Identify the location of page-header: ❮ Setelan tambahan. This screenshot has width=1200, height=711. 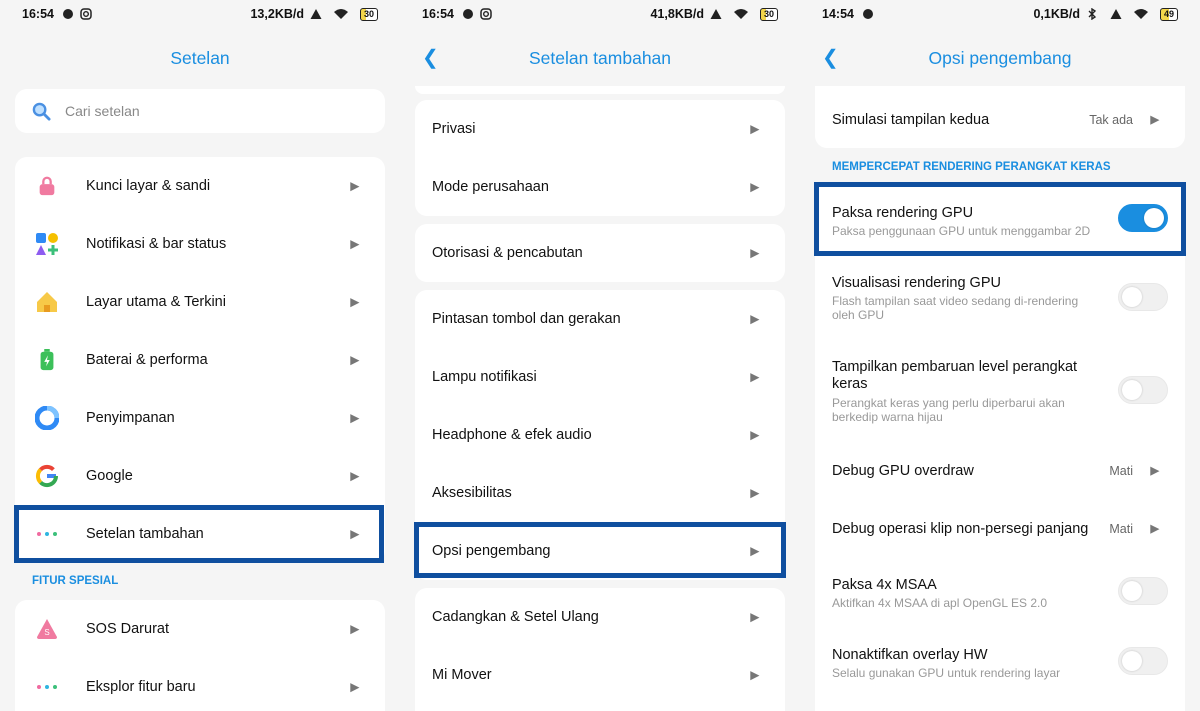
(600, 58).